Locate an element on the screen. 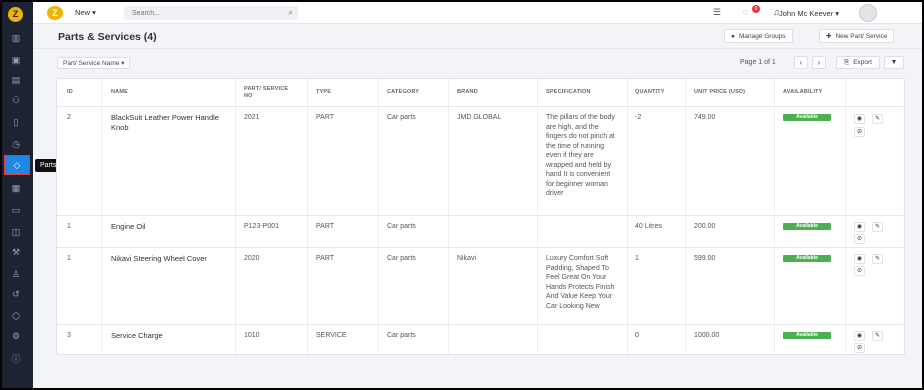 This screenshot has width=924, height=390. row-unit-price: 1000.00 is located at coordinates (707, 335).